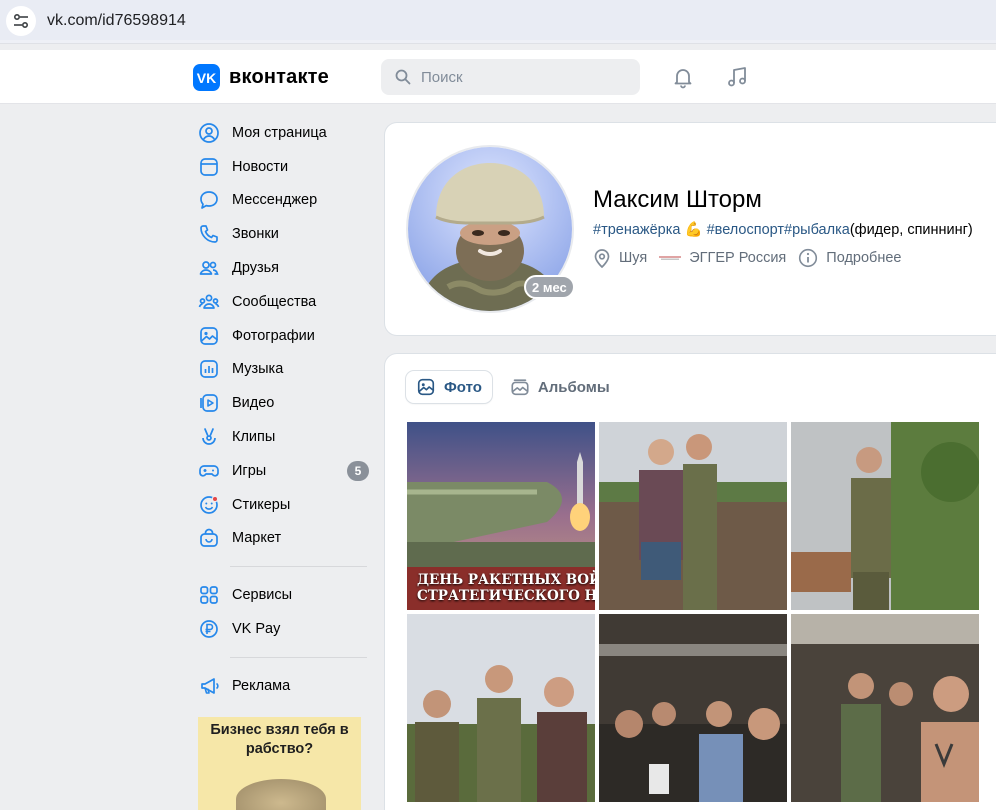  Describe the element at coordinates (864, 258) in the screenshot. I see `more-label: Подробнее` at that location.